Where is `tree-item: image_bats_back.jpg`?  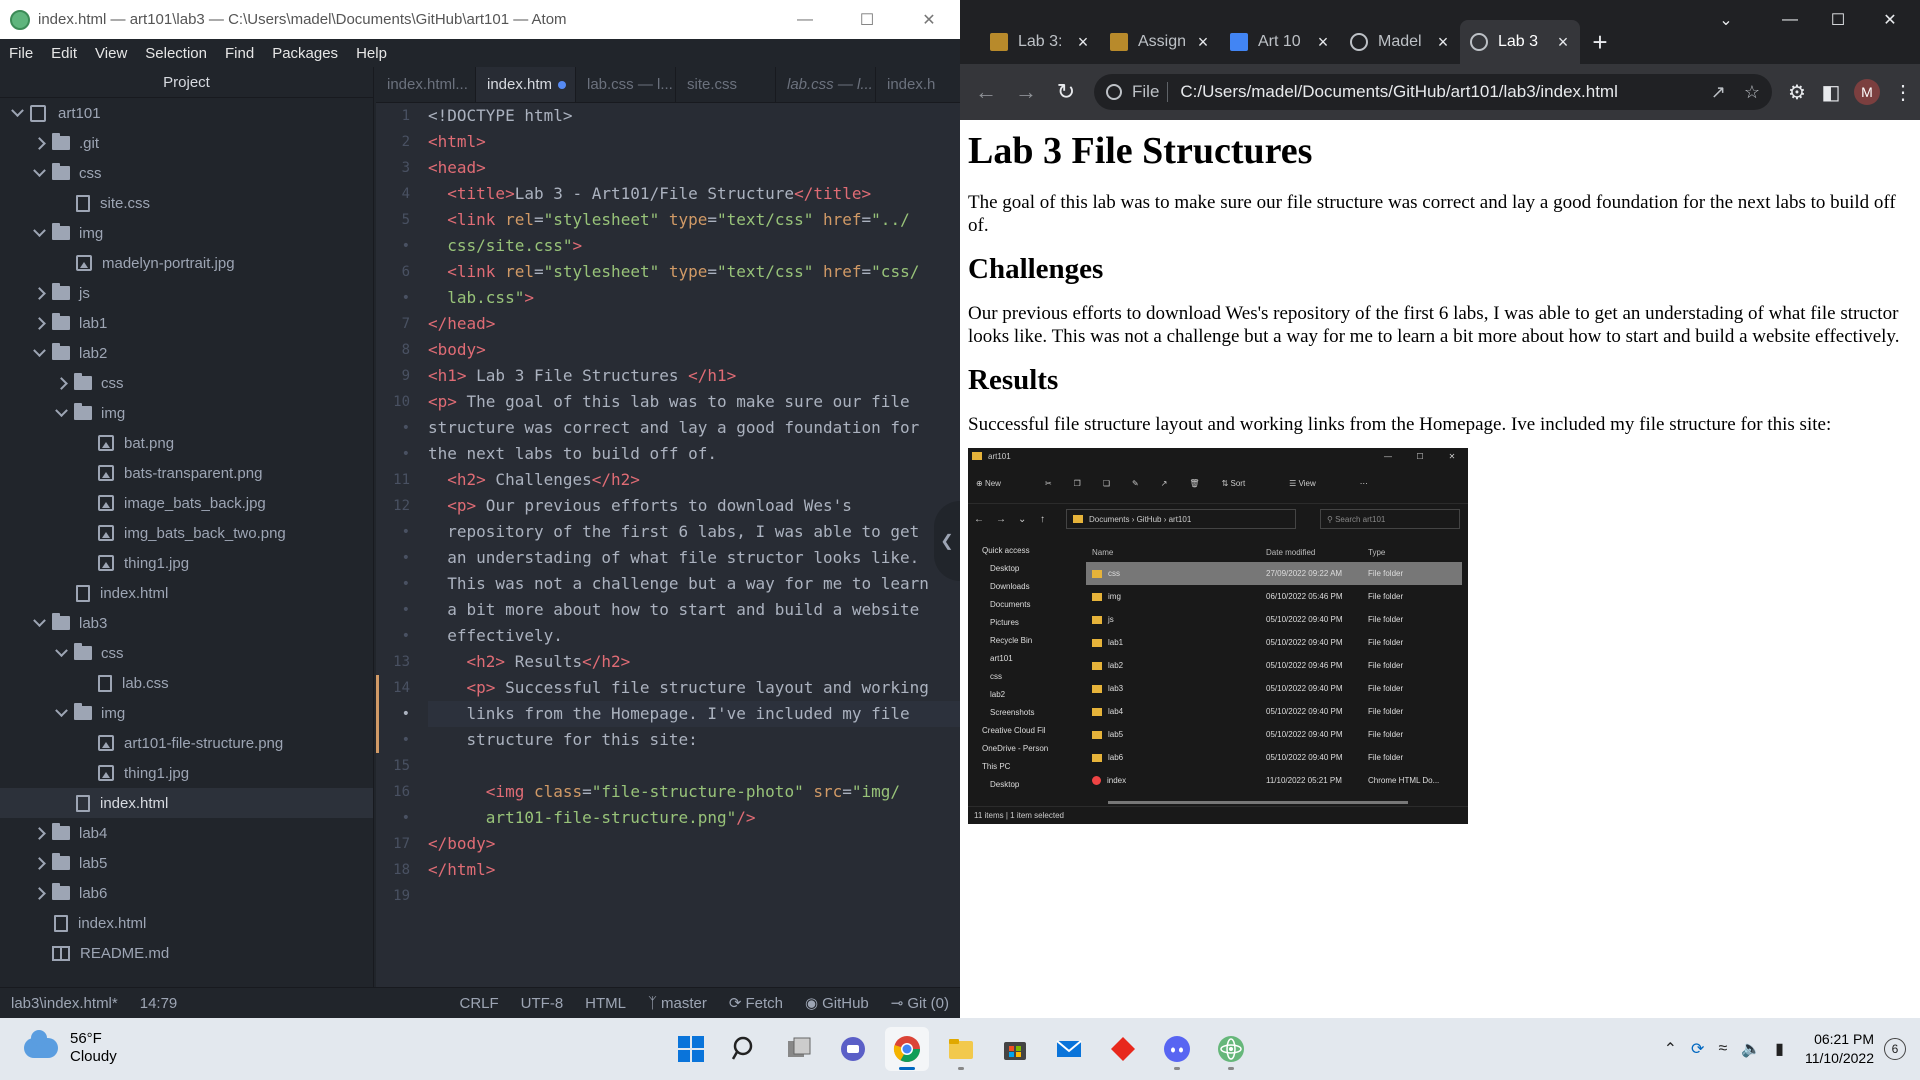
tree-item: image_bats_back.jpg is located at coordinates (186, 503).